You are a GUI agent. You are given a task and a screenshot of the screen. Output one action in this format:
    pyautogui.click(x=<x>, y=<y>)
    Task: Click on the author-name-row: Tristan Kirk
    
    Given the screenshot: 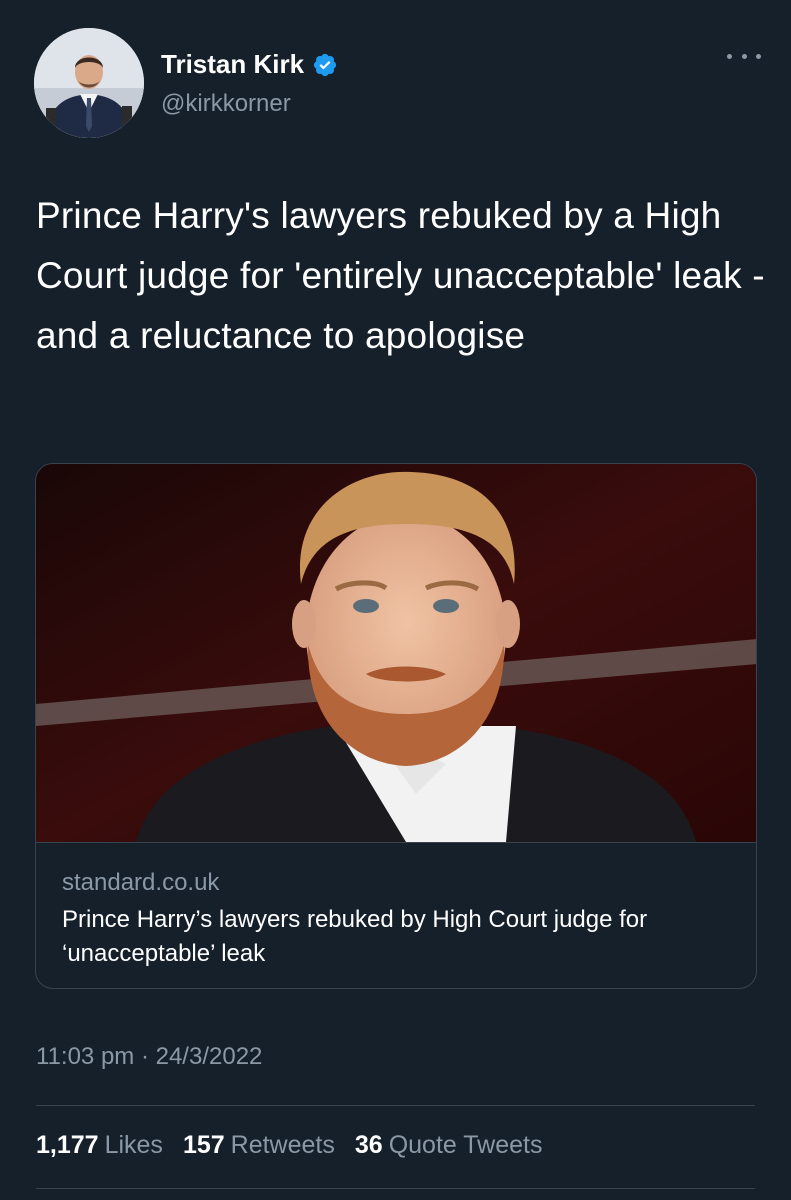 What is the action you would take?
    pyautogui.click(x=249, y=64)
    